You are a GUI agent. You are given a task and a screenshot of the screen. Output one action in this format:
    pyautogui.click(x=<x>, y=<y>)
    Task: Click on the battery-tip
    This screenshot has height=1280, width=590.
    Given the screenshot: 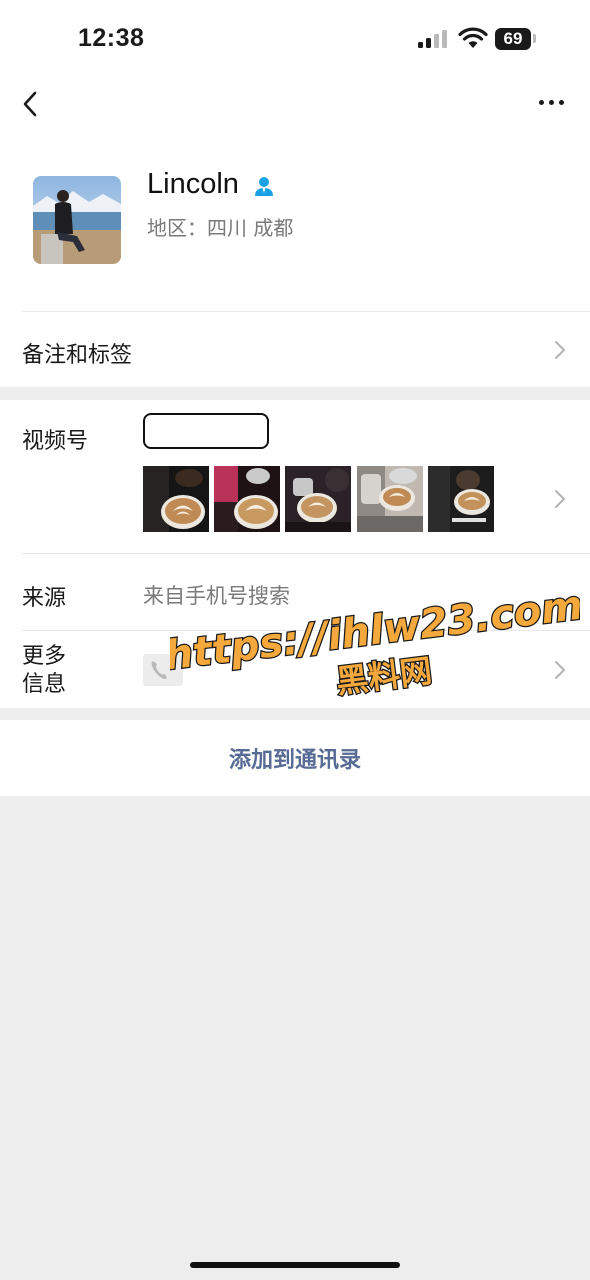 What is the action you would take?
    pyautogui.click(x=534, y=38)
    